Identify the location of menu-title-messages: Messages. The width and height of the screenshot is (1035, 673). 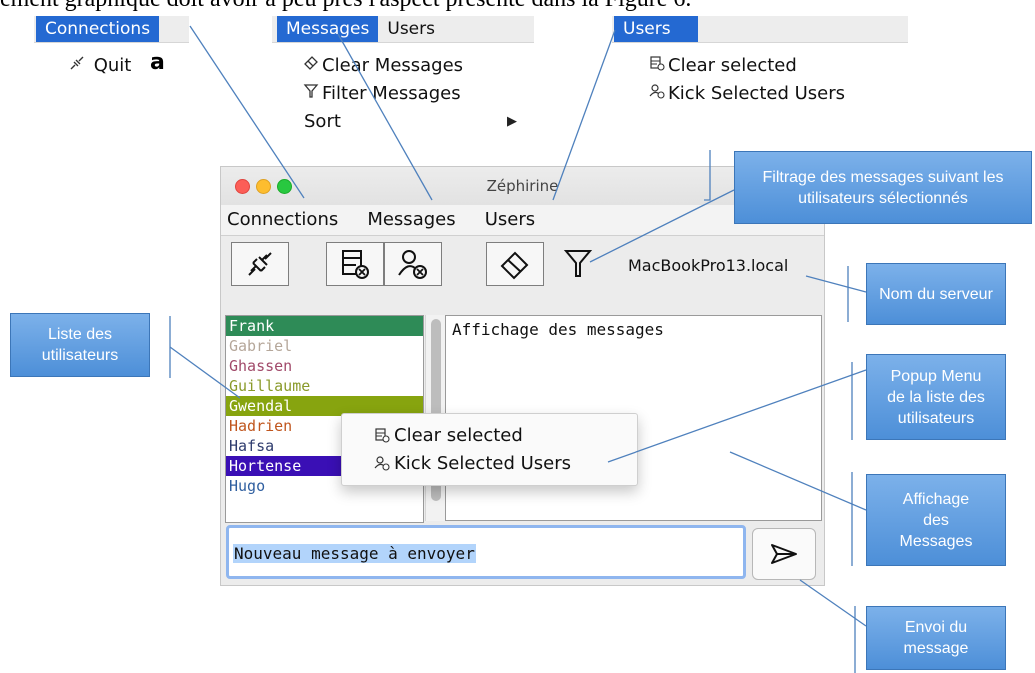
(328, 29).